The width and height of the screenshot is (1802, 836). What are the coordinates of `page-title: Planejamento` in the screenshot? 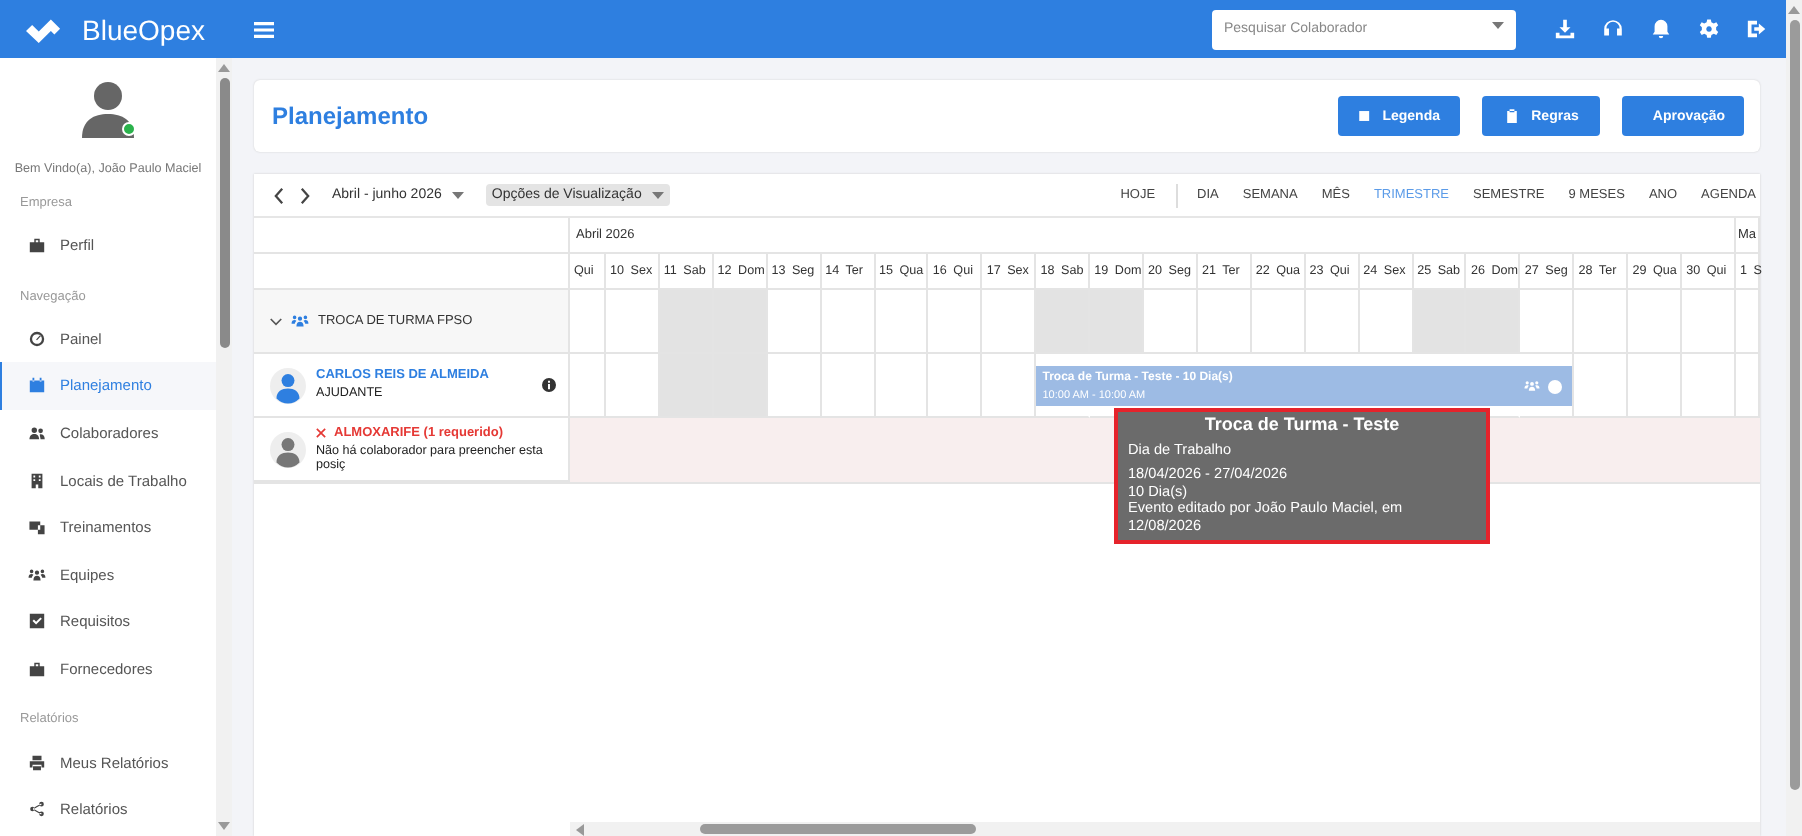 It's located at (350, 116).